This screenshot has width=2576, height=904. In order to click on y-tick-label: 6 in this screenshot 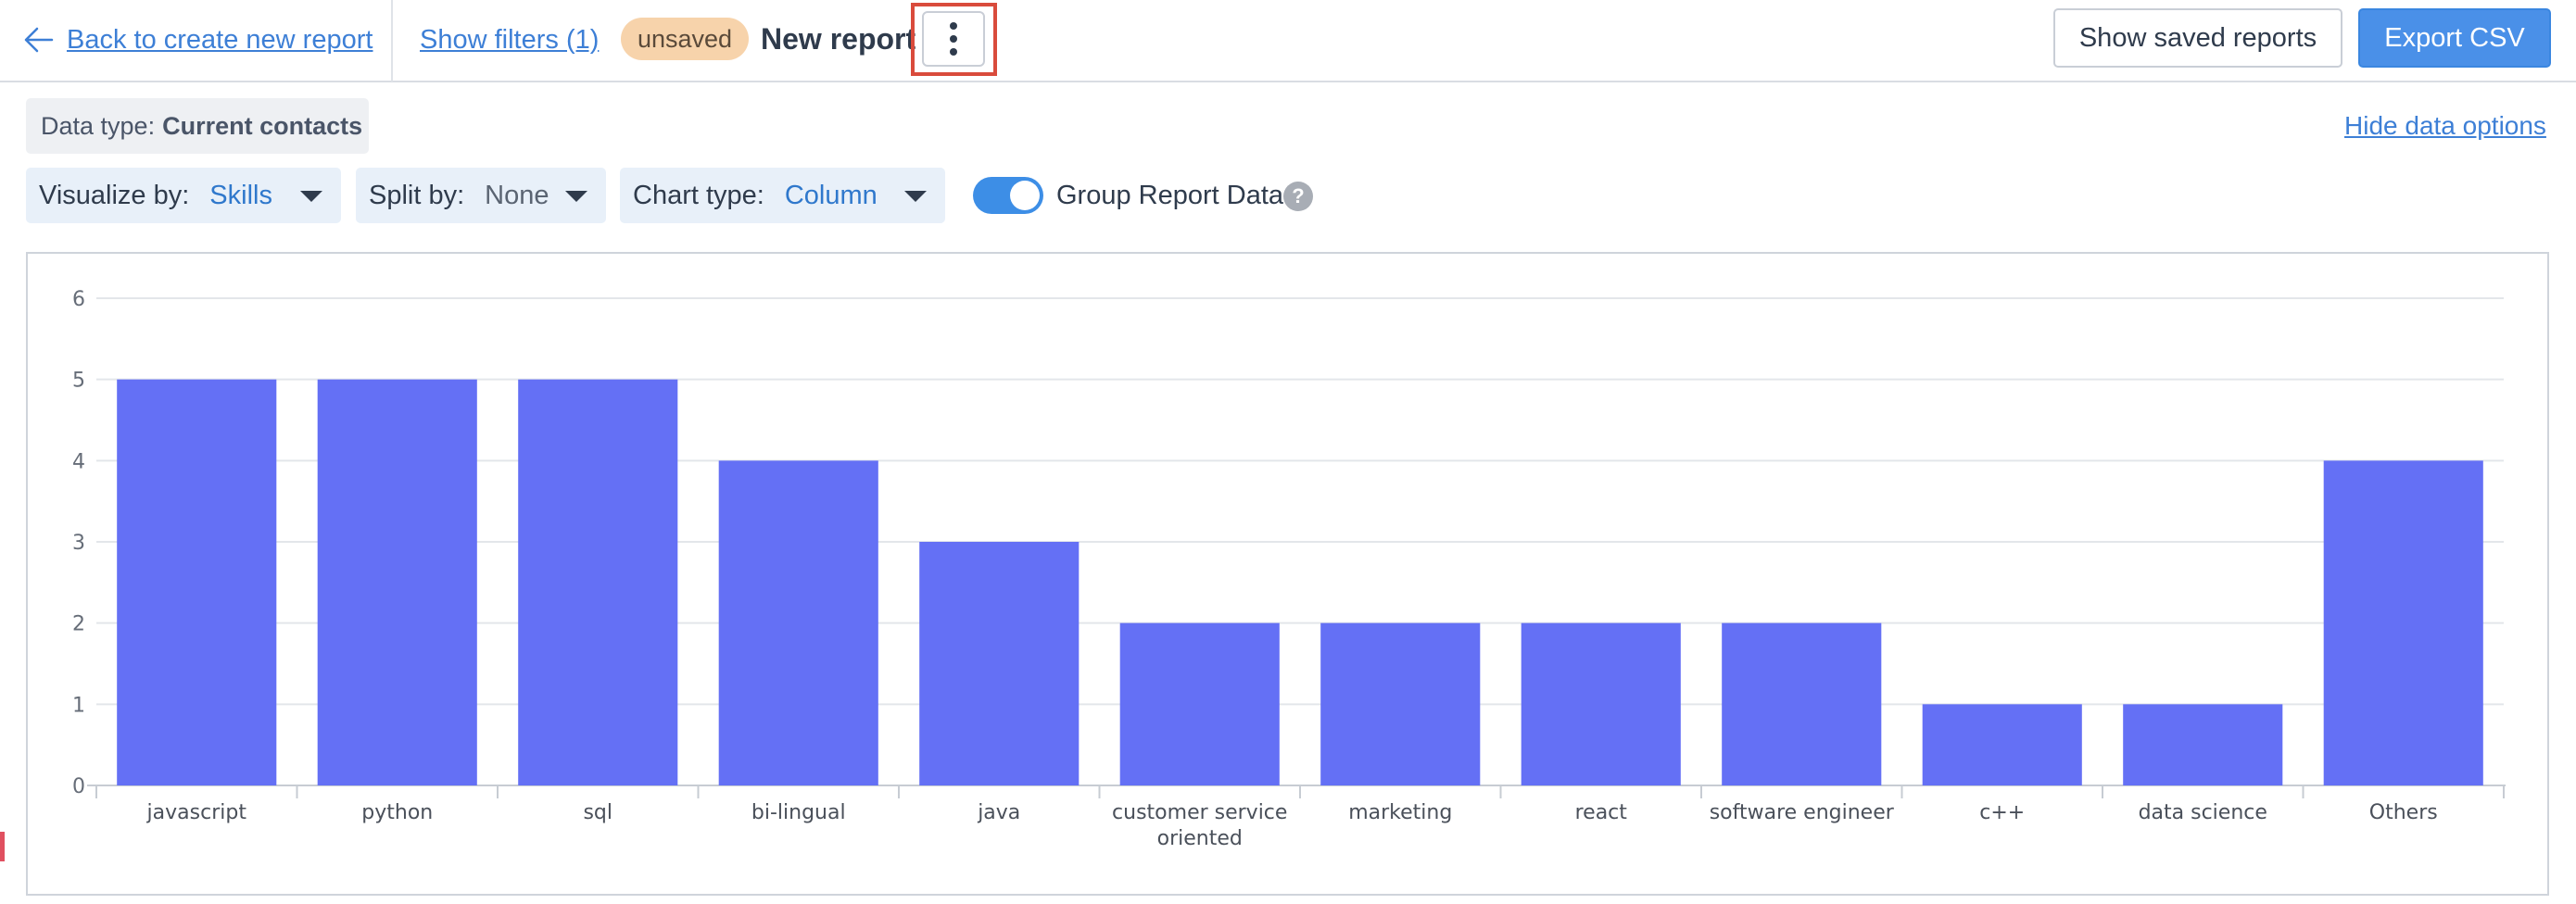, I will do `click(78, 299)`.